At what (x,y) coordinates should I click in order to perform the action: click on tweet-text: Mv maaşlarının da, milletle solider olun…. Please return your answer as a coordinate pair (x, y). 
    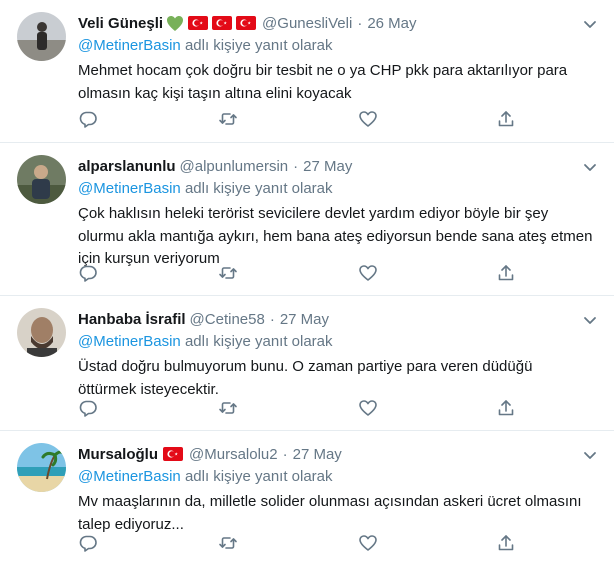
    Looking at the image, I should click on (330, 513).